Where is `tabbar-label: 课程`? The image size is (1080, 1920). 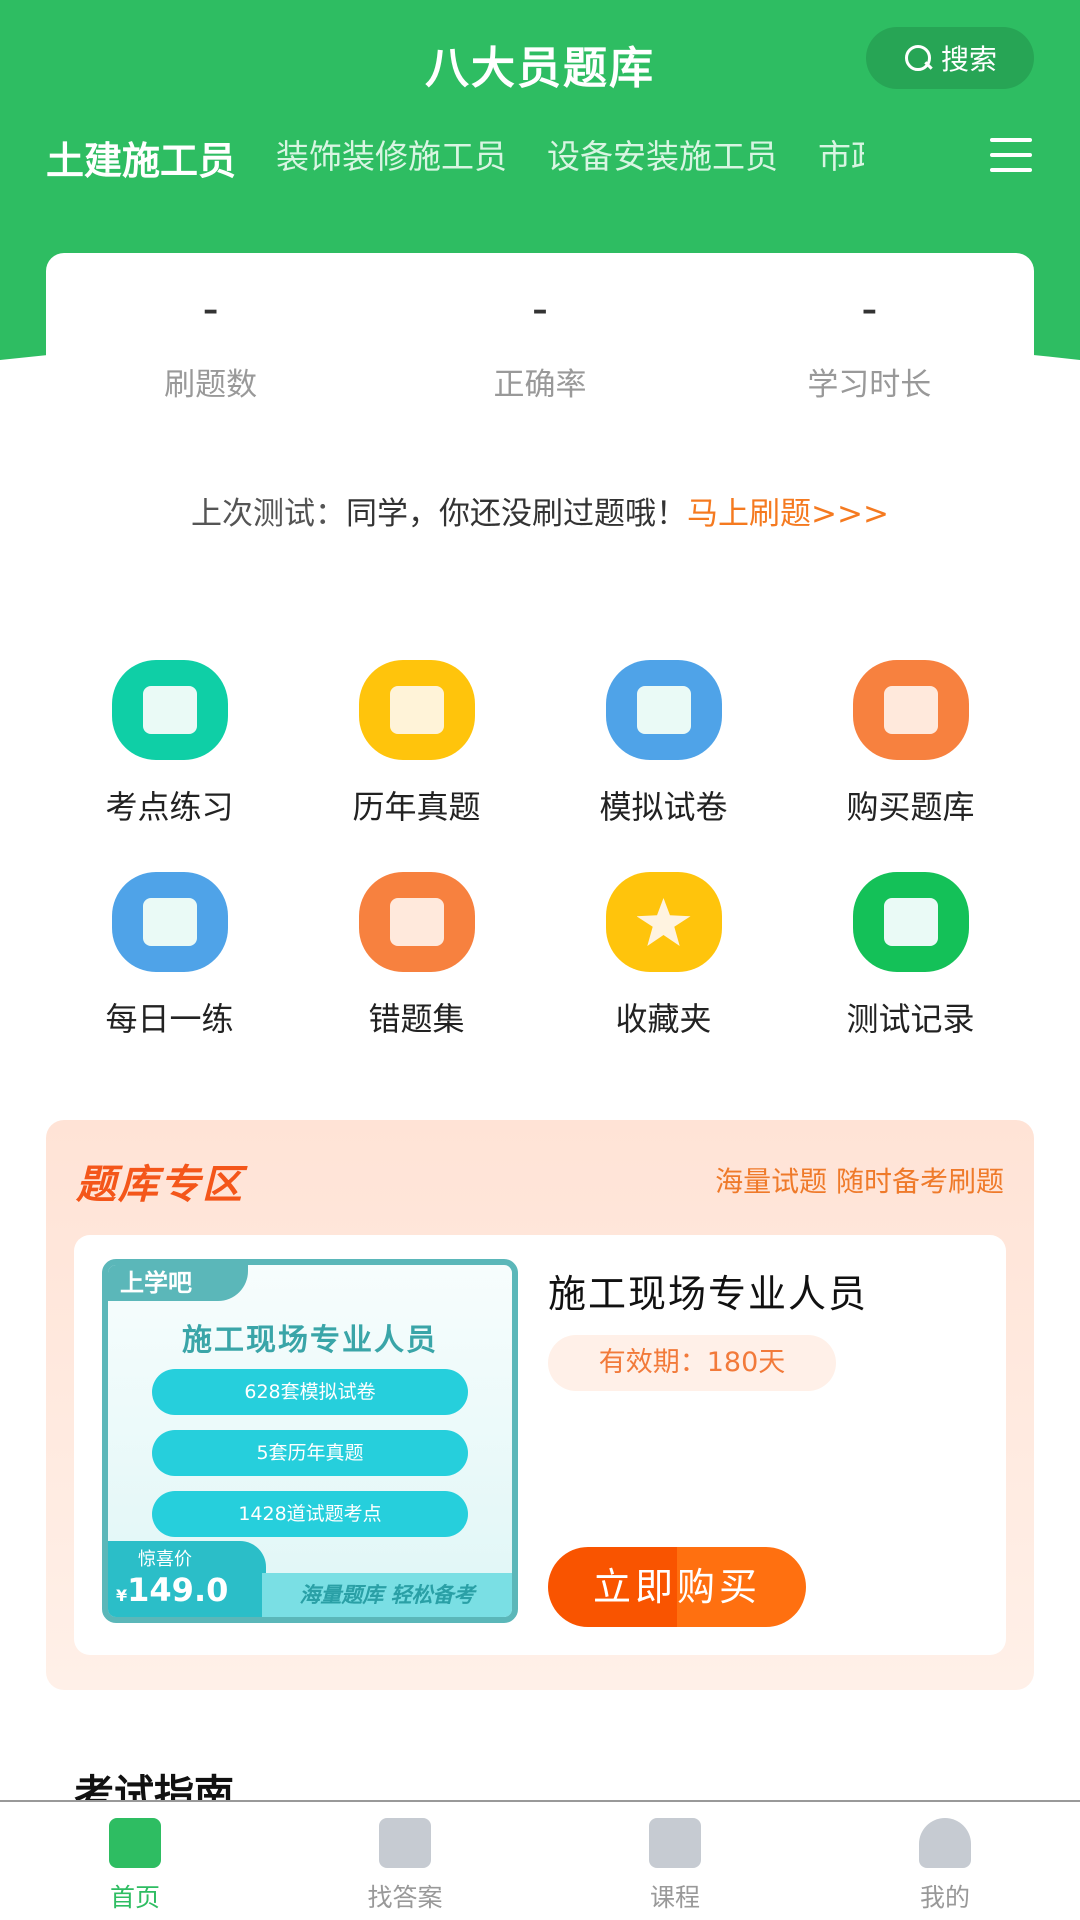 tabbar-label: 课程 is located at coordinates (674, 1897).